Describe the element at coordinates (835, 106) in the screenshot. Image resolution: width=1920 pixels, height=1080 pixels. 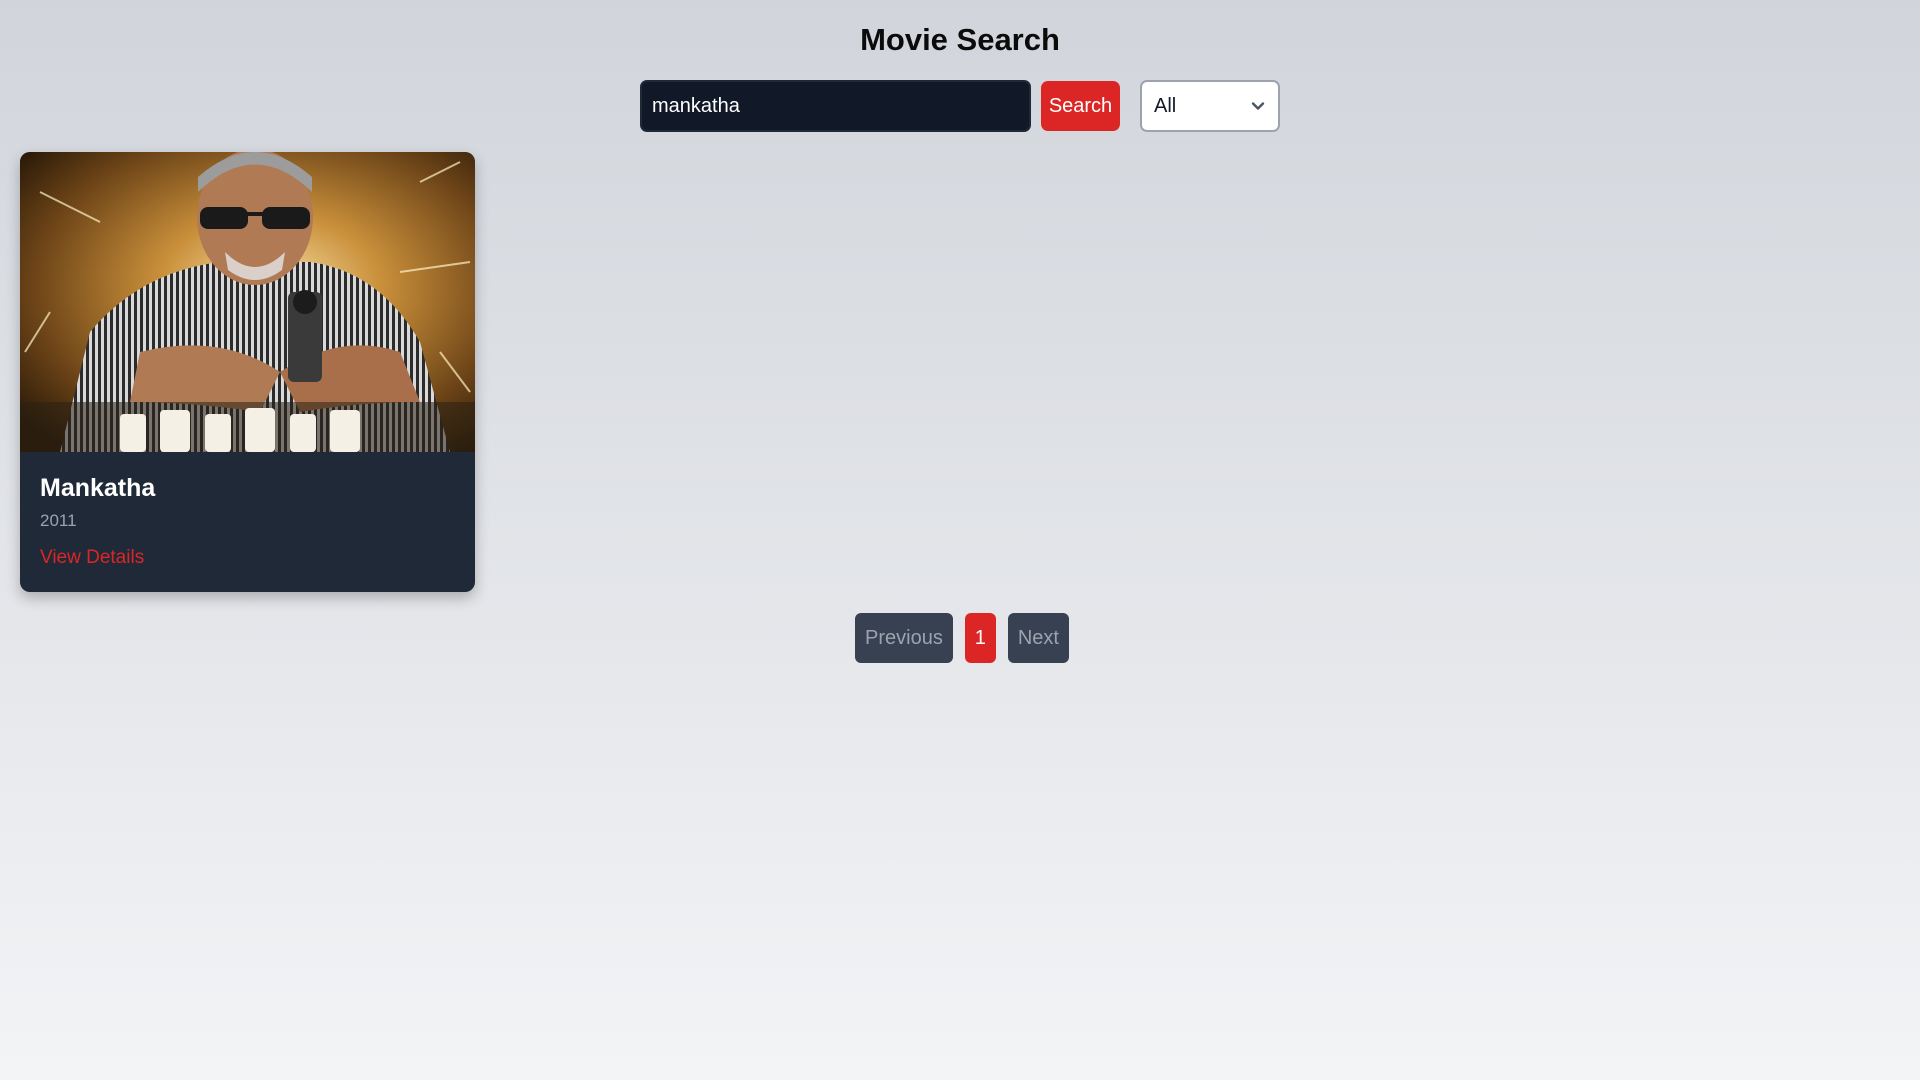
I see `search-input` at that location.